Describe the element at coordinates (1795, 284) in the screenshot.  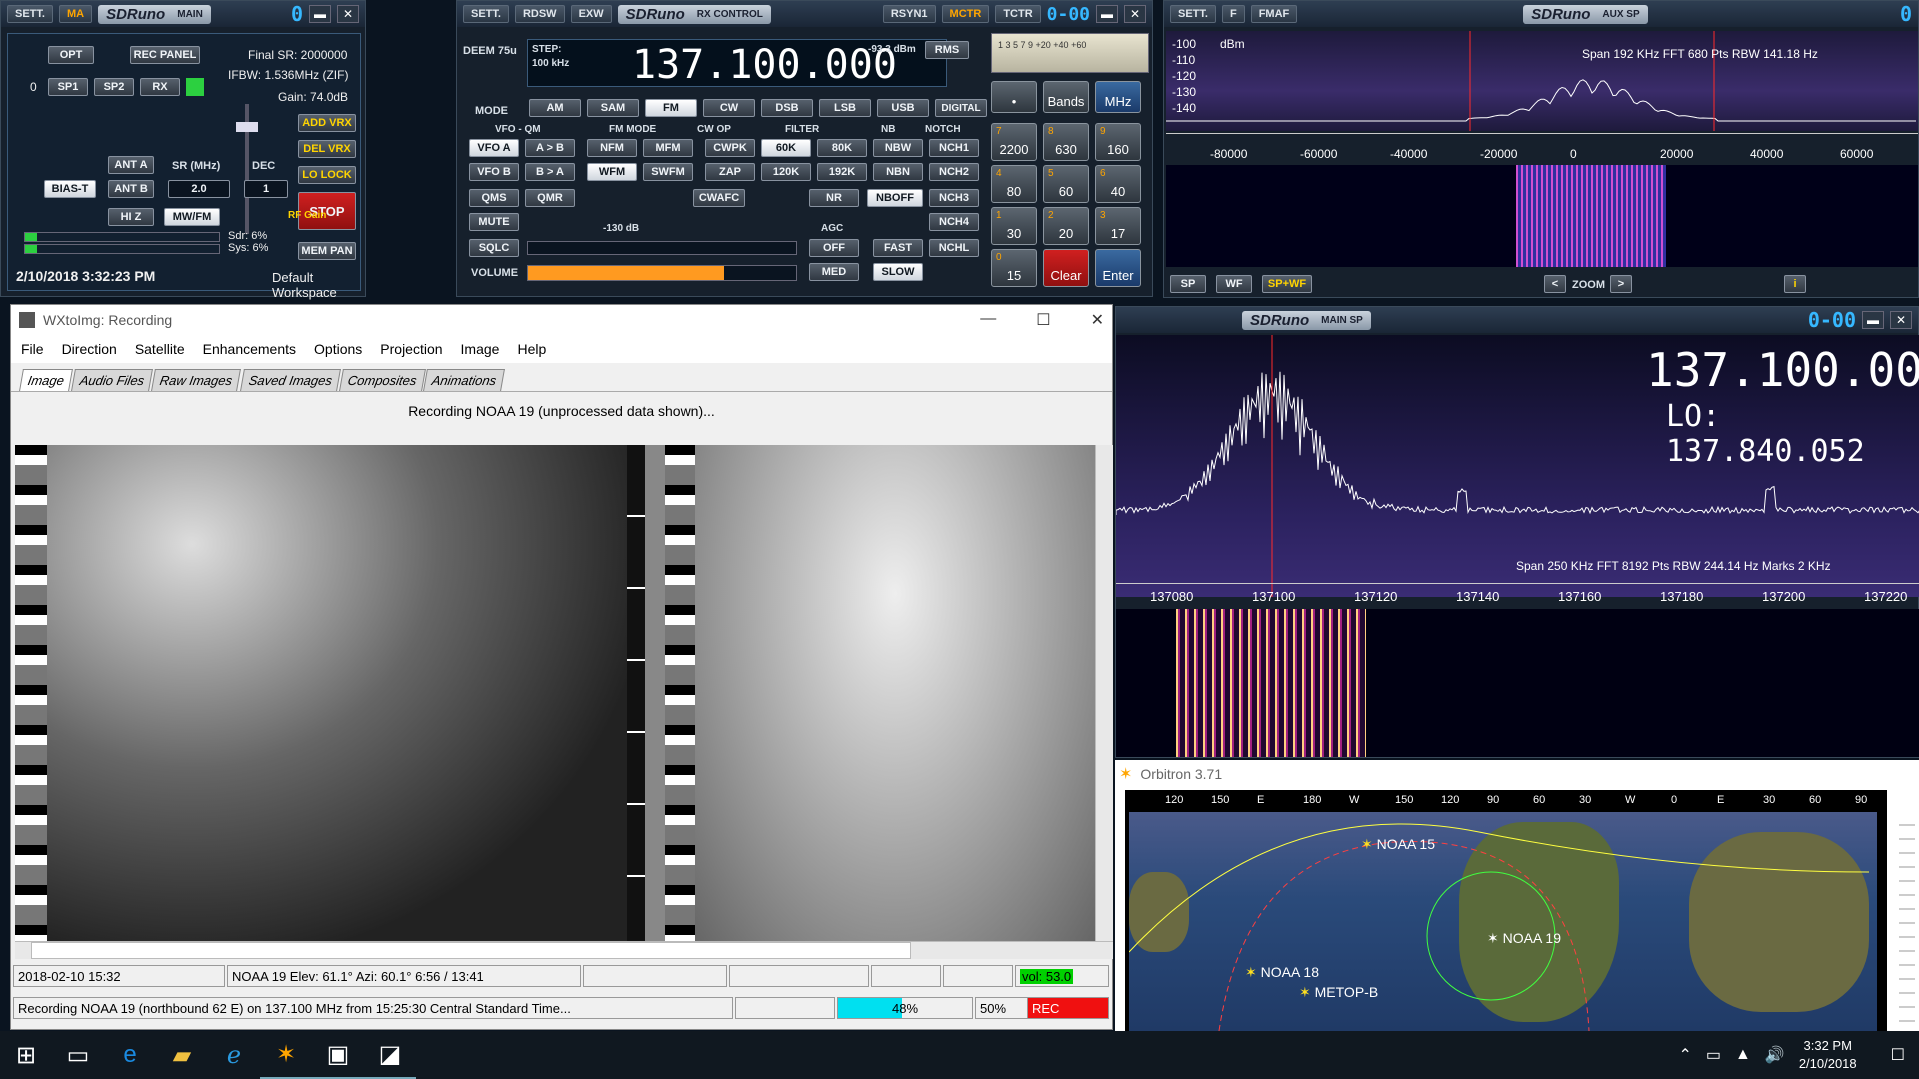
I see `aux-info-button: i` at that location.